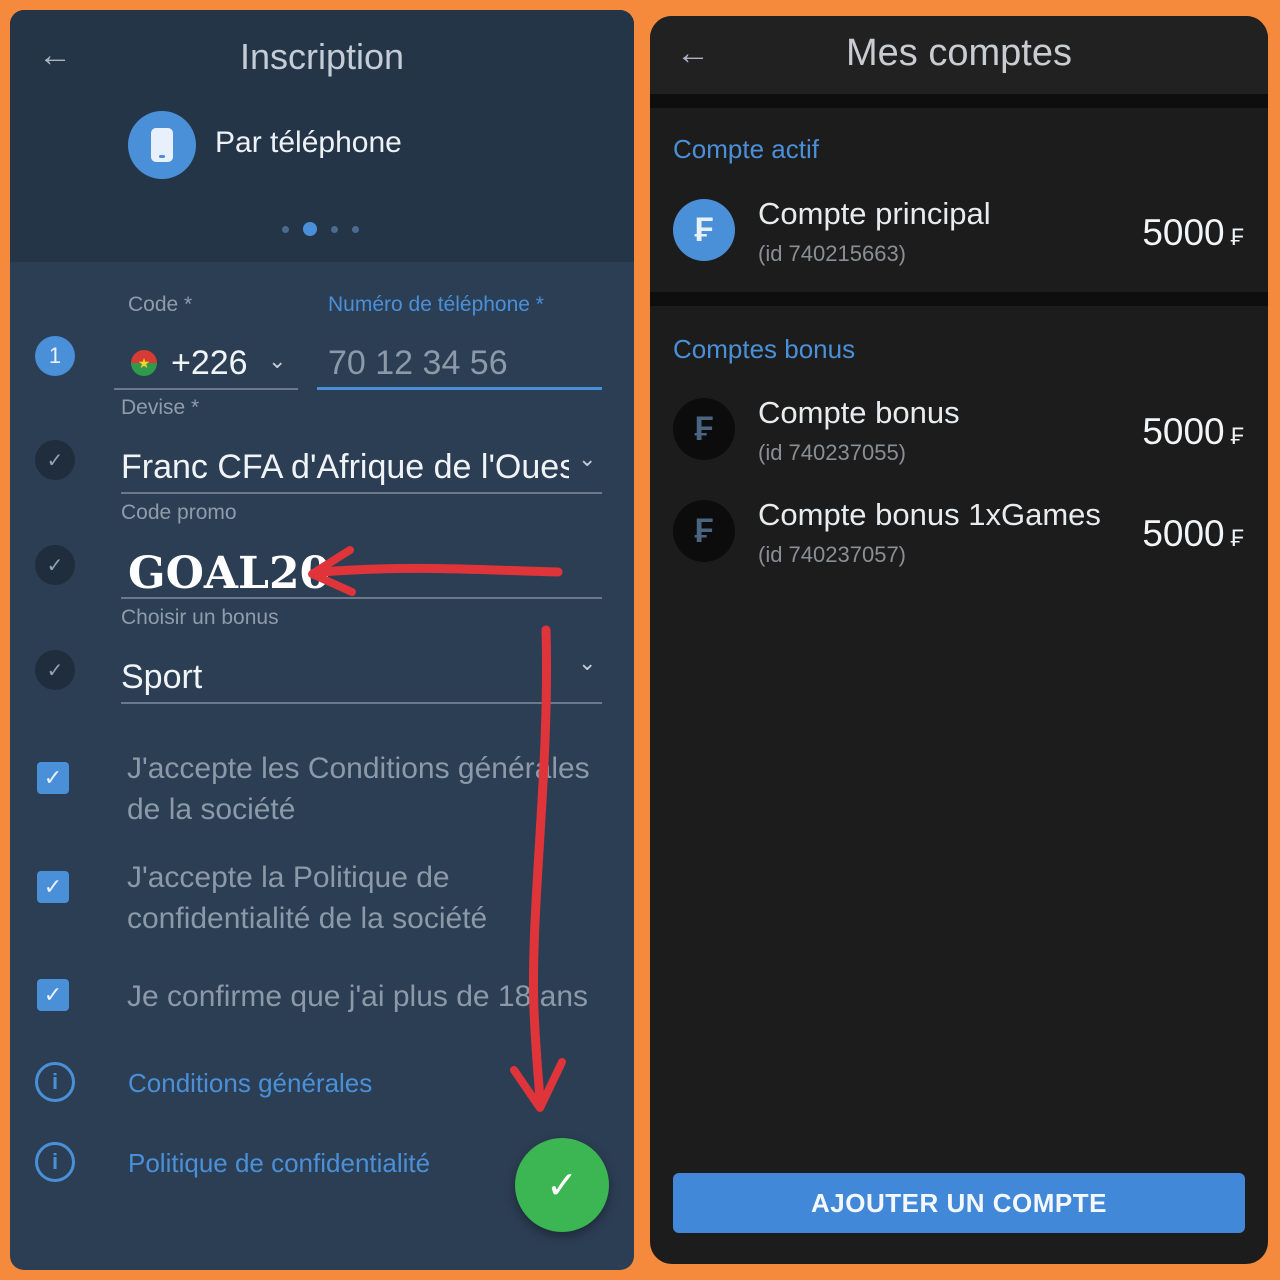 This screenshot has height=1280, width=1280. What do you see at coordinates (144, 363) in the screenshot?
I see `burkina-faso-flag-icon: ★` at bounding box center [144, 363].